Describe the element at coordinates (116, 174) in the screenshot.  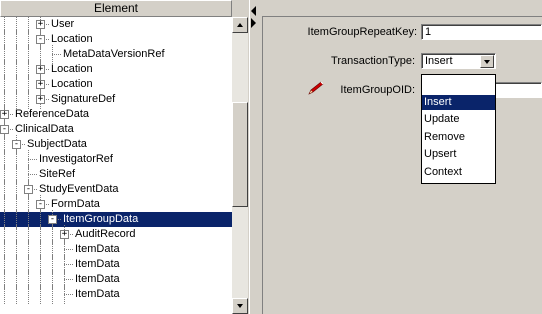
I see `tree-item: SiteRef` at that location.